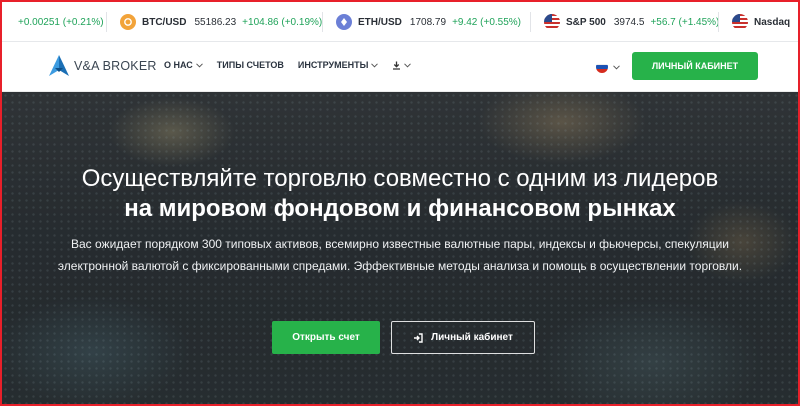  Describe the element at coordinates (344, 22) in the screenshot. I see `ethereum-icon` at that location.